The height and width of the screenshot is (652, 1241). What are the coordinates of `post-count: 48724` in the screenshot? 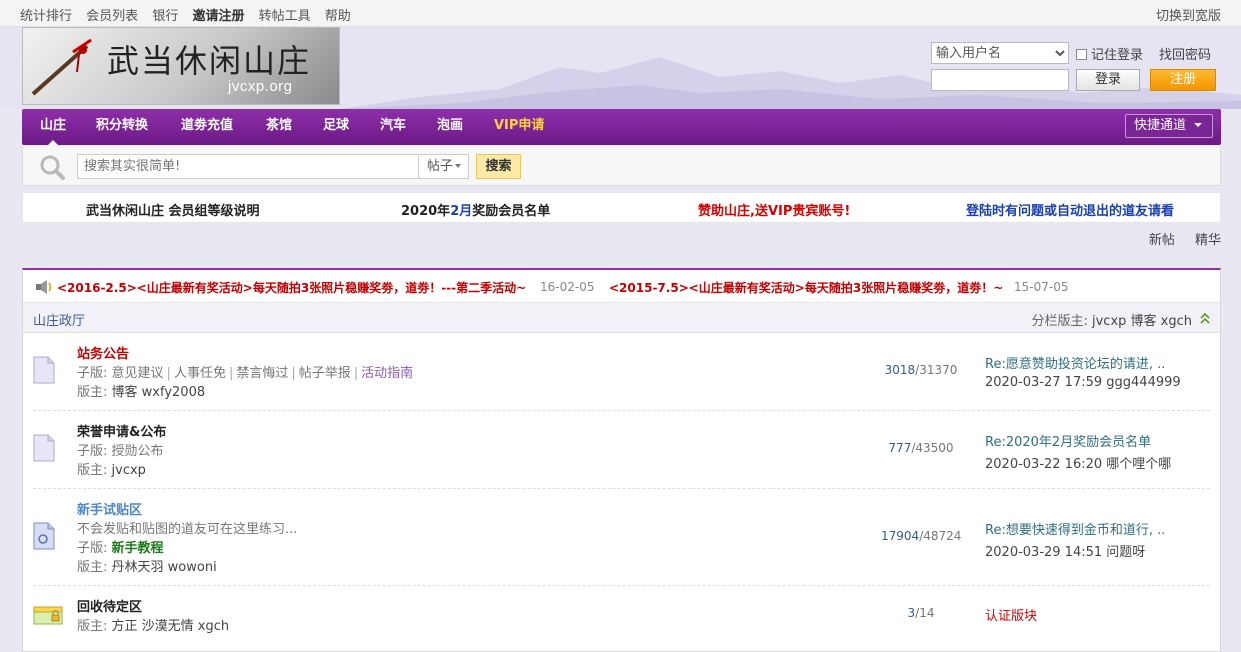 It's located at (942, 536).